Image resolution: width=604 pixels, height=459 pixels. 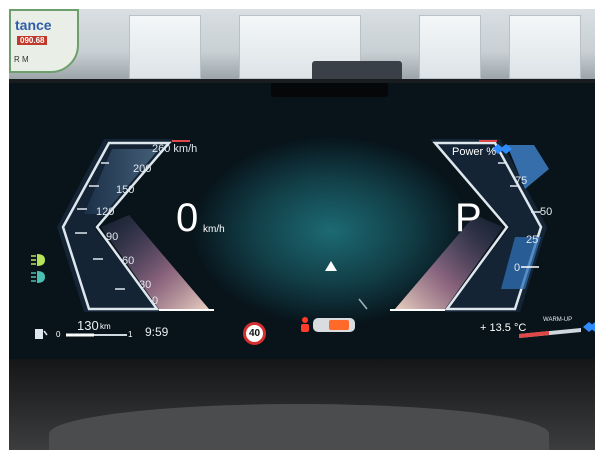 What do you see at coordinates (532, 240) in the screenshot?
I see `power-tick-25: 25` at bounding box center [532, 240].